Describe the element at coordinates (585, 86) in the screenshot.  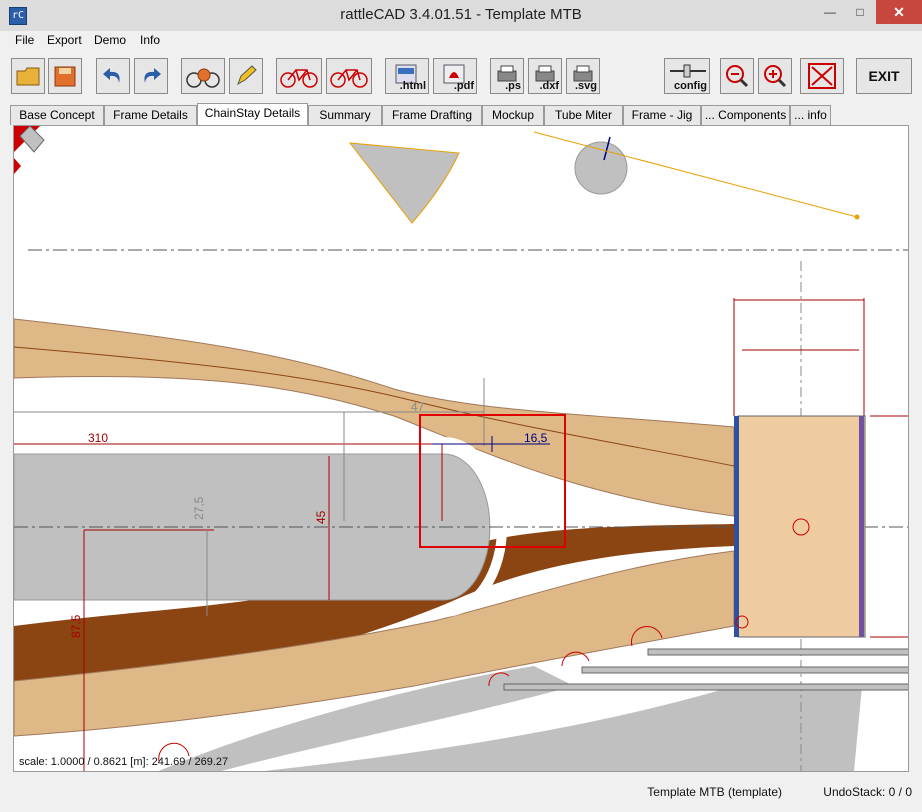
I see `svg-label: .svg` at that location.